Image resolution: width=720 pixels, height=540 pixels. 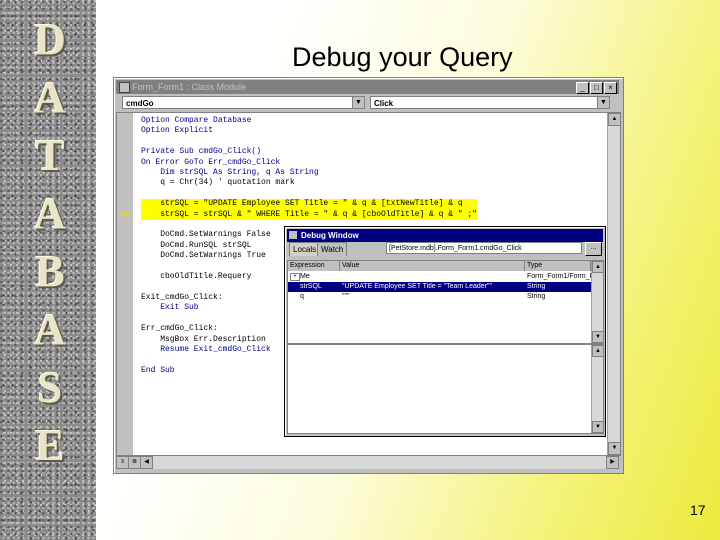 I want to click on tab-locals: Locals, so click(x=305, y=249).